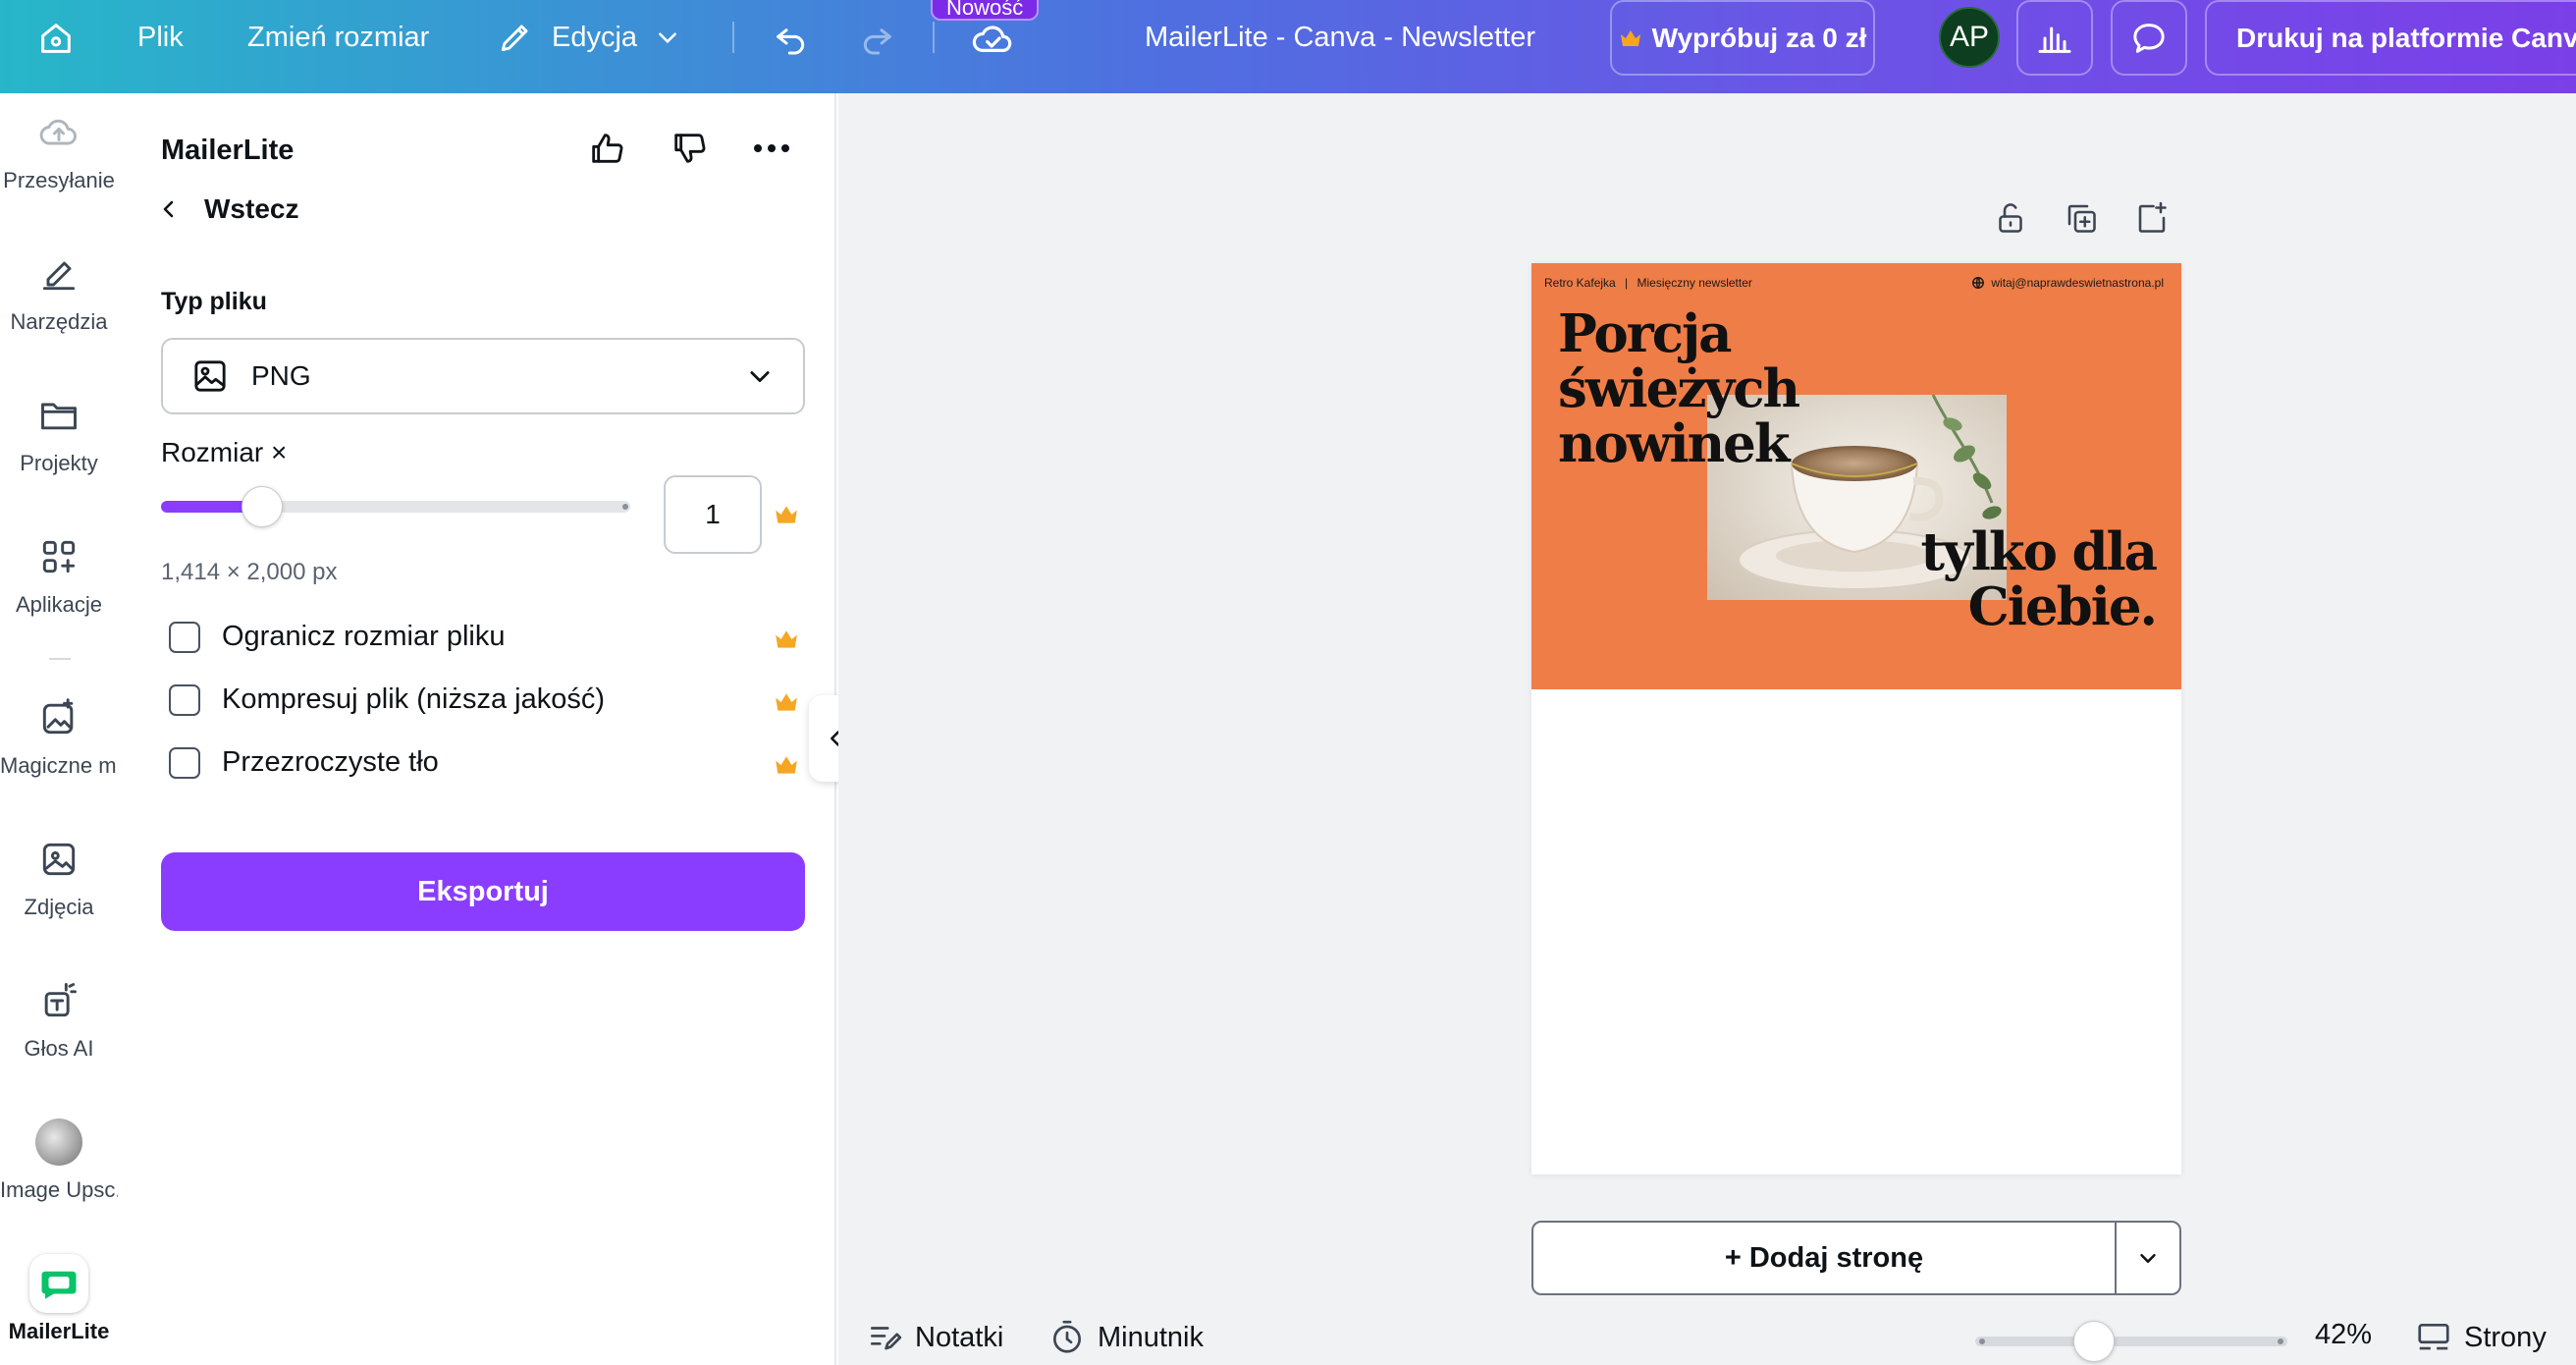 This screenshot has width=2576, height=1365. I want to click on pen-tool-icon, so click(58, 274).